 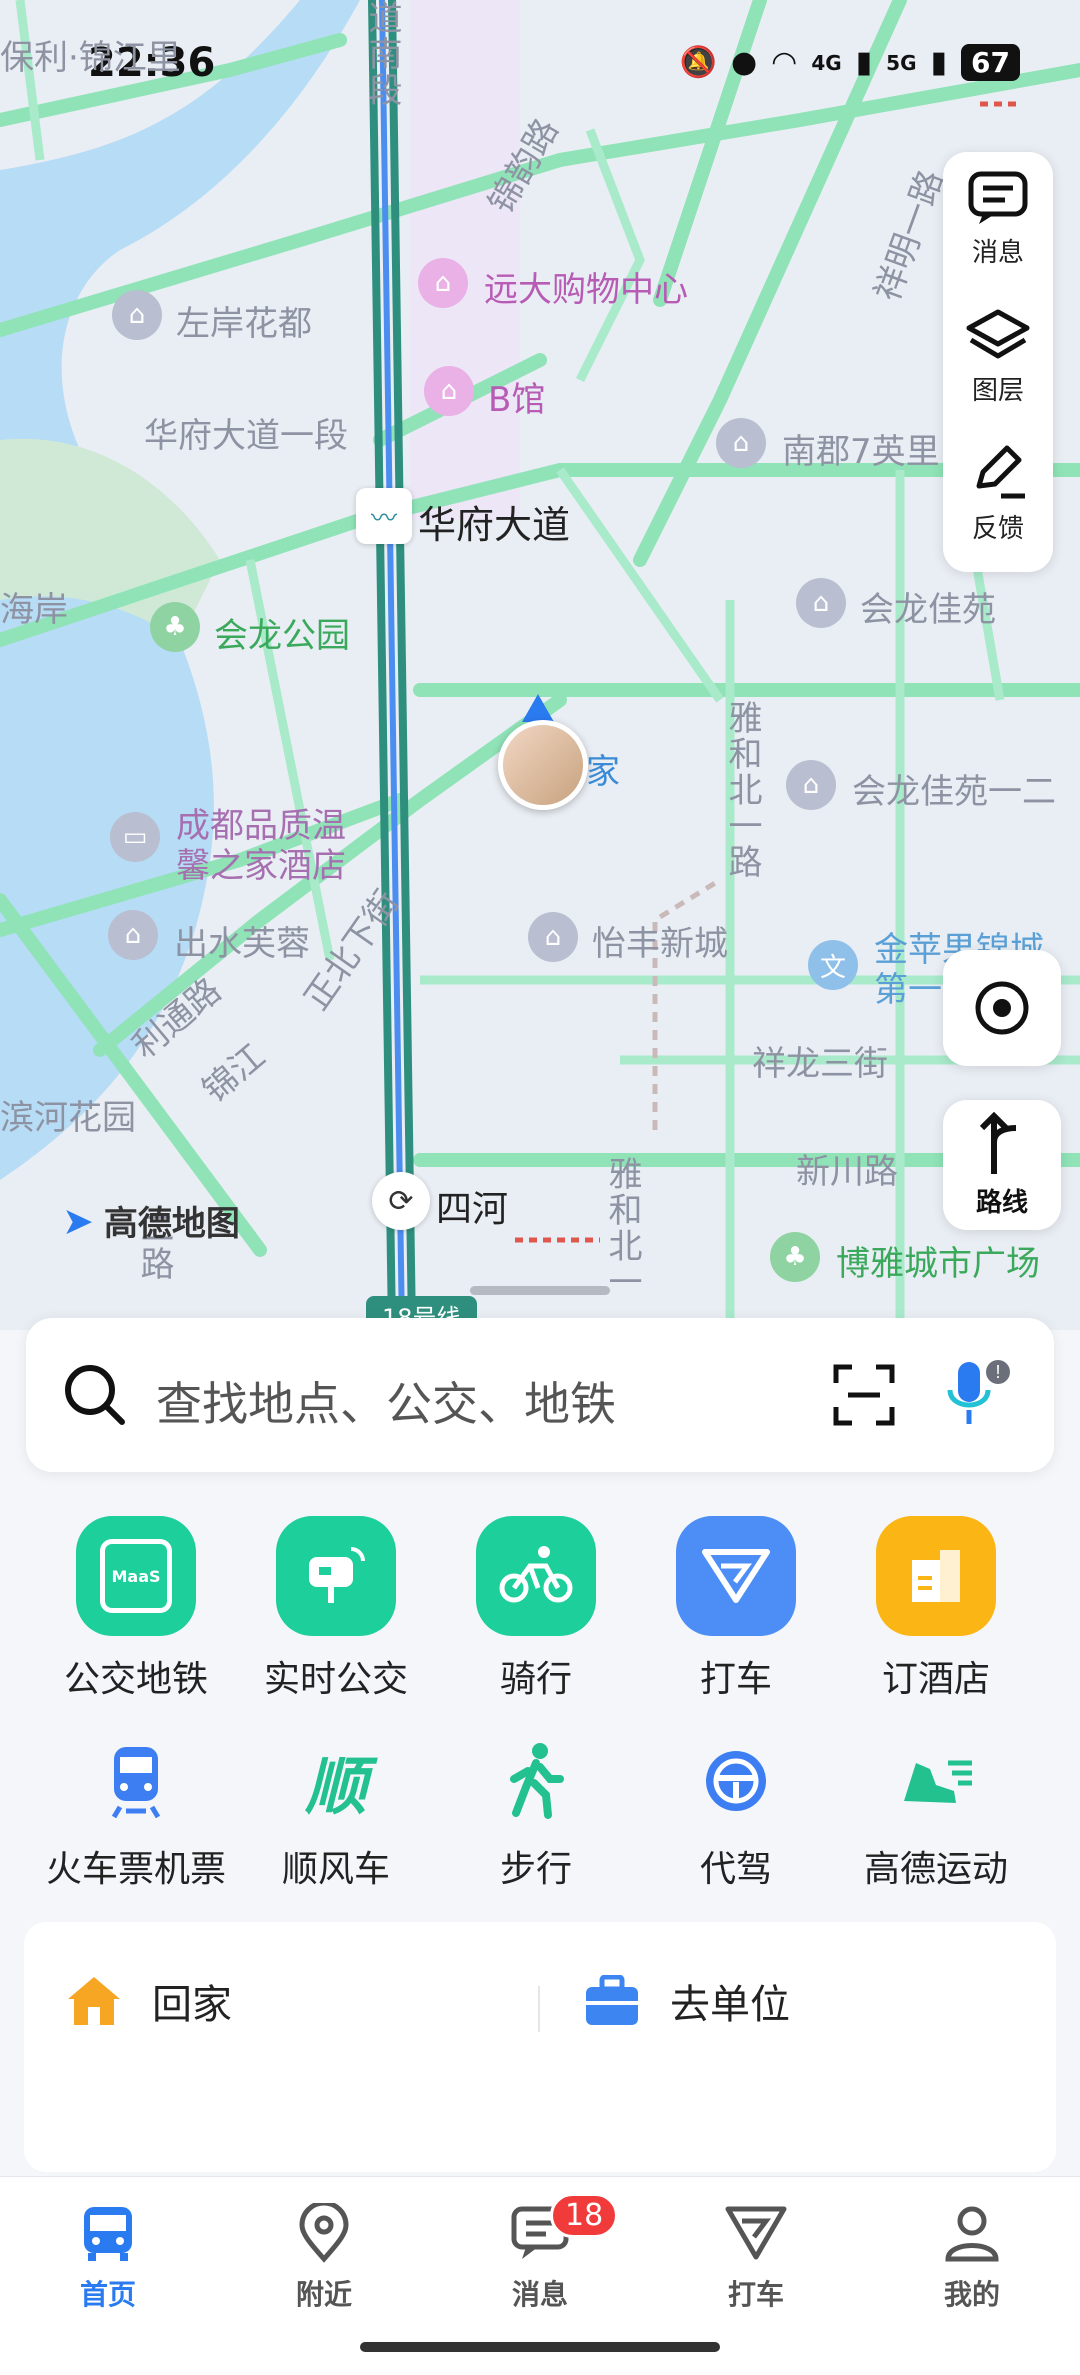 What do you see at coordinates (971, 2294) in the screenshot?
I see `tab-label: 我的` at bounding box center [971, 2294].